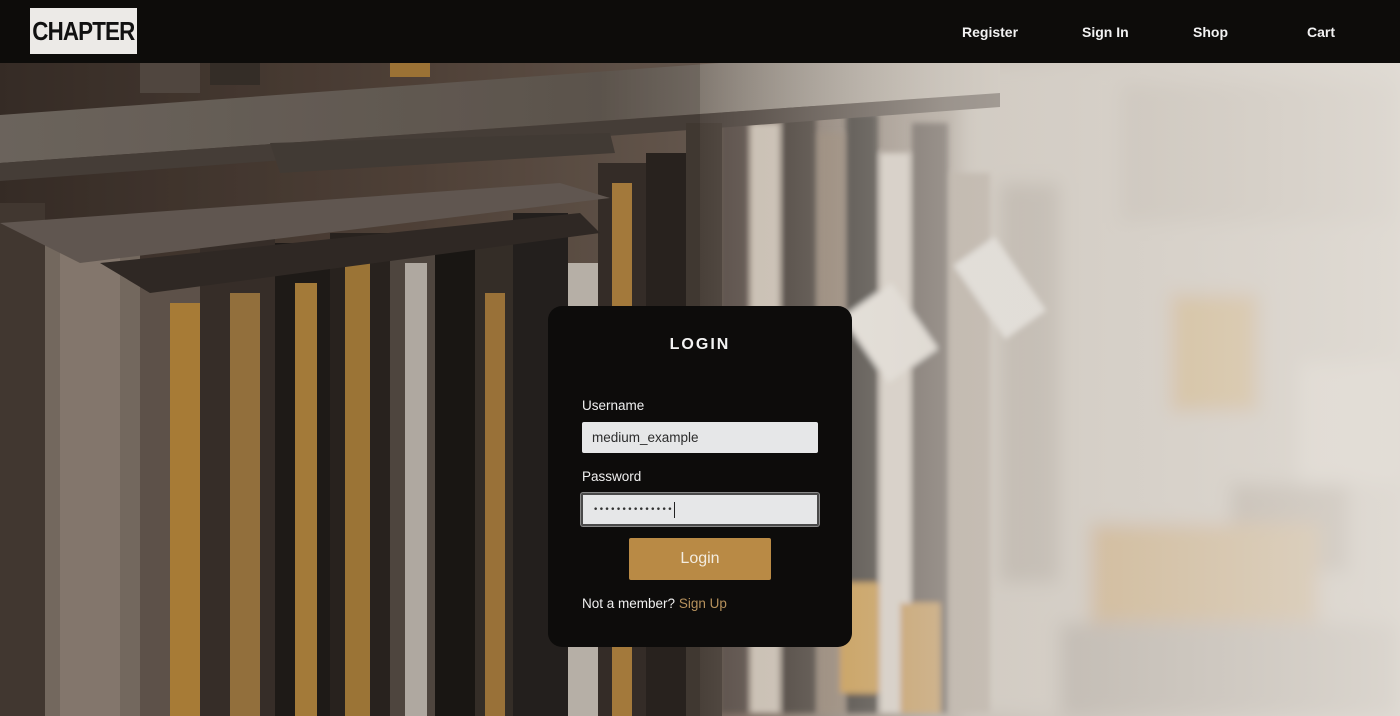 The width and height of the screenshot is (1400, 716). I want to click on signup-prompt: Not a member? Sign Up, so click(654, 603).